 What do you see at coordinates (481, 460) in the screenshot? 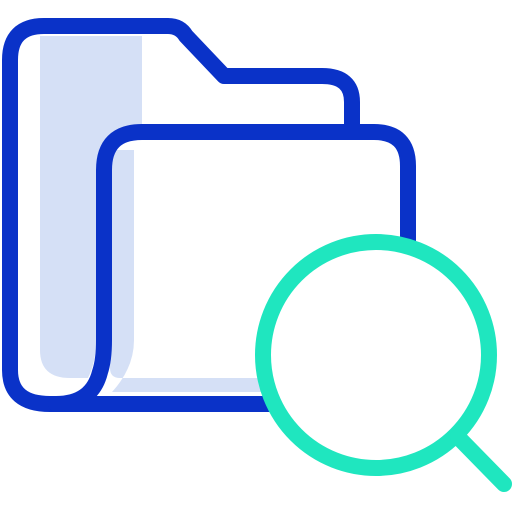
I see `magnifier-handle` at bounding box center [481, 460].